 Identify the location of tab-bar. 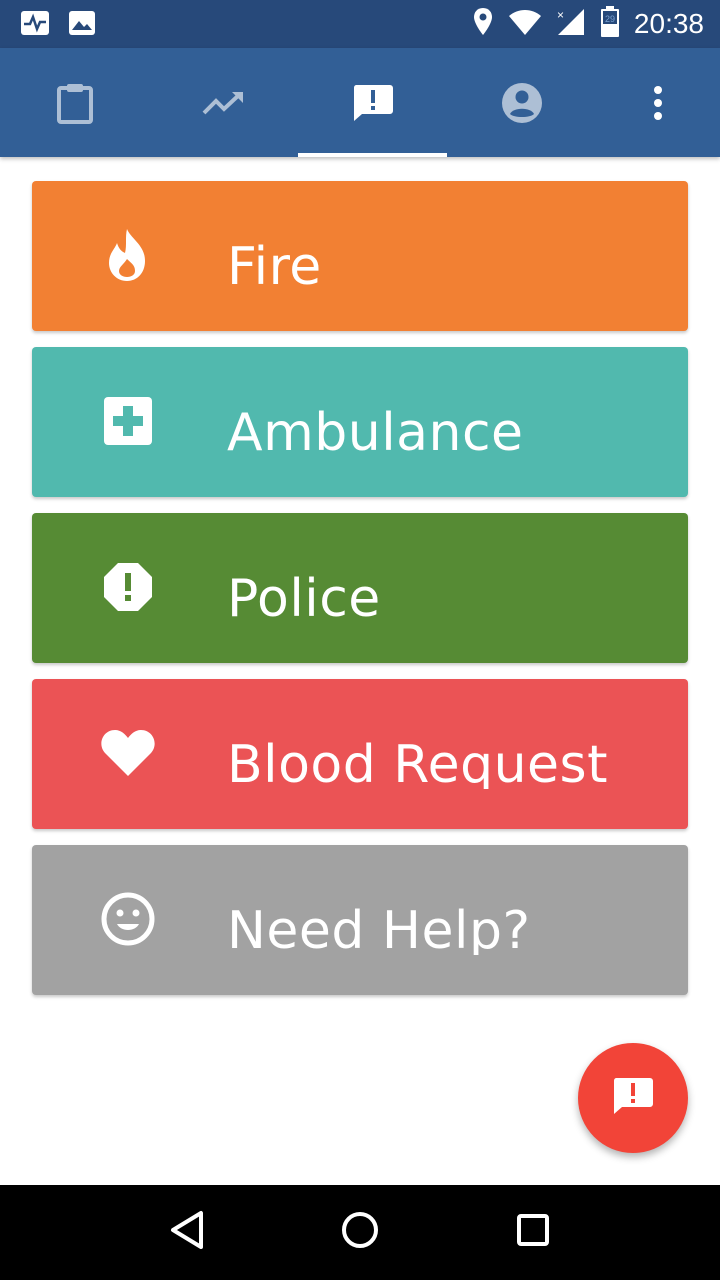
(360, 102).